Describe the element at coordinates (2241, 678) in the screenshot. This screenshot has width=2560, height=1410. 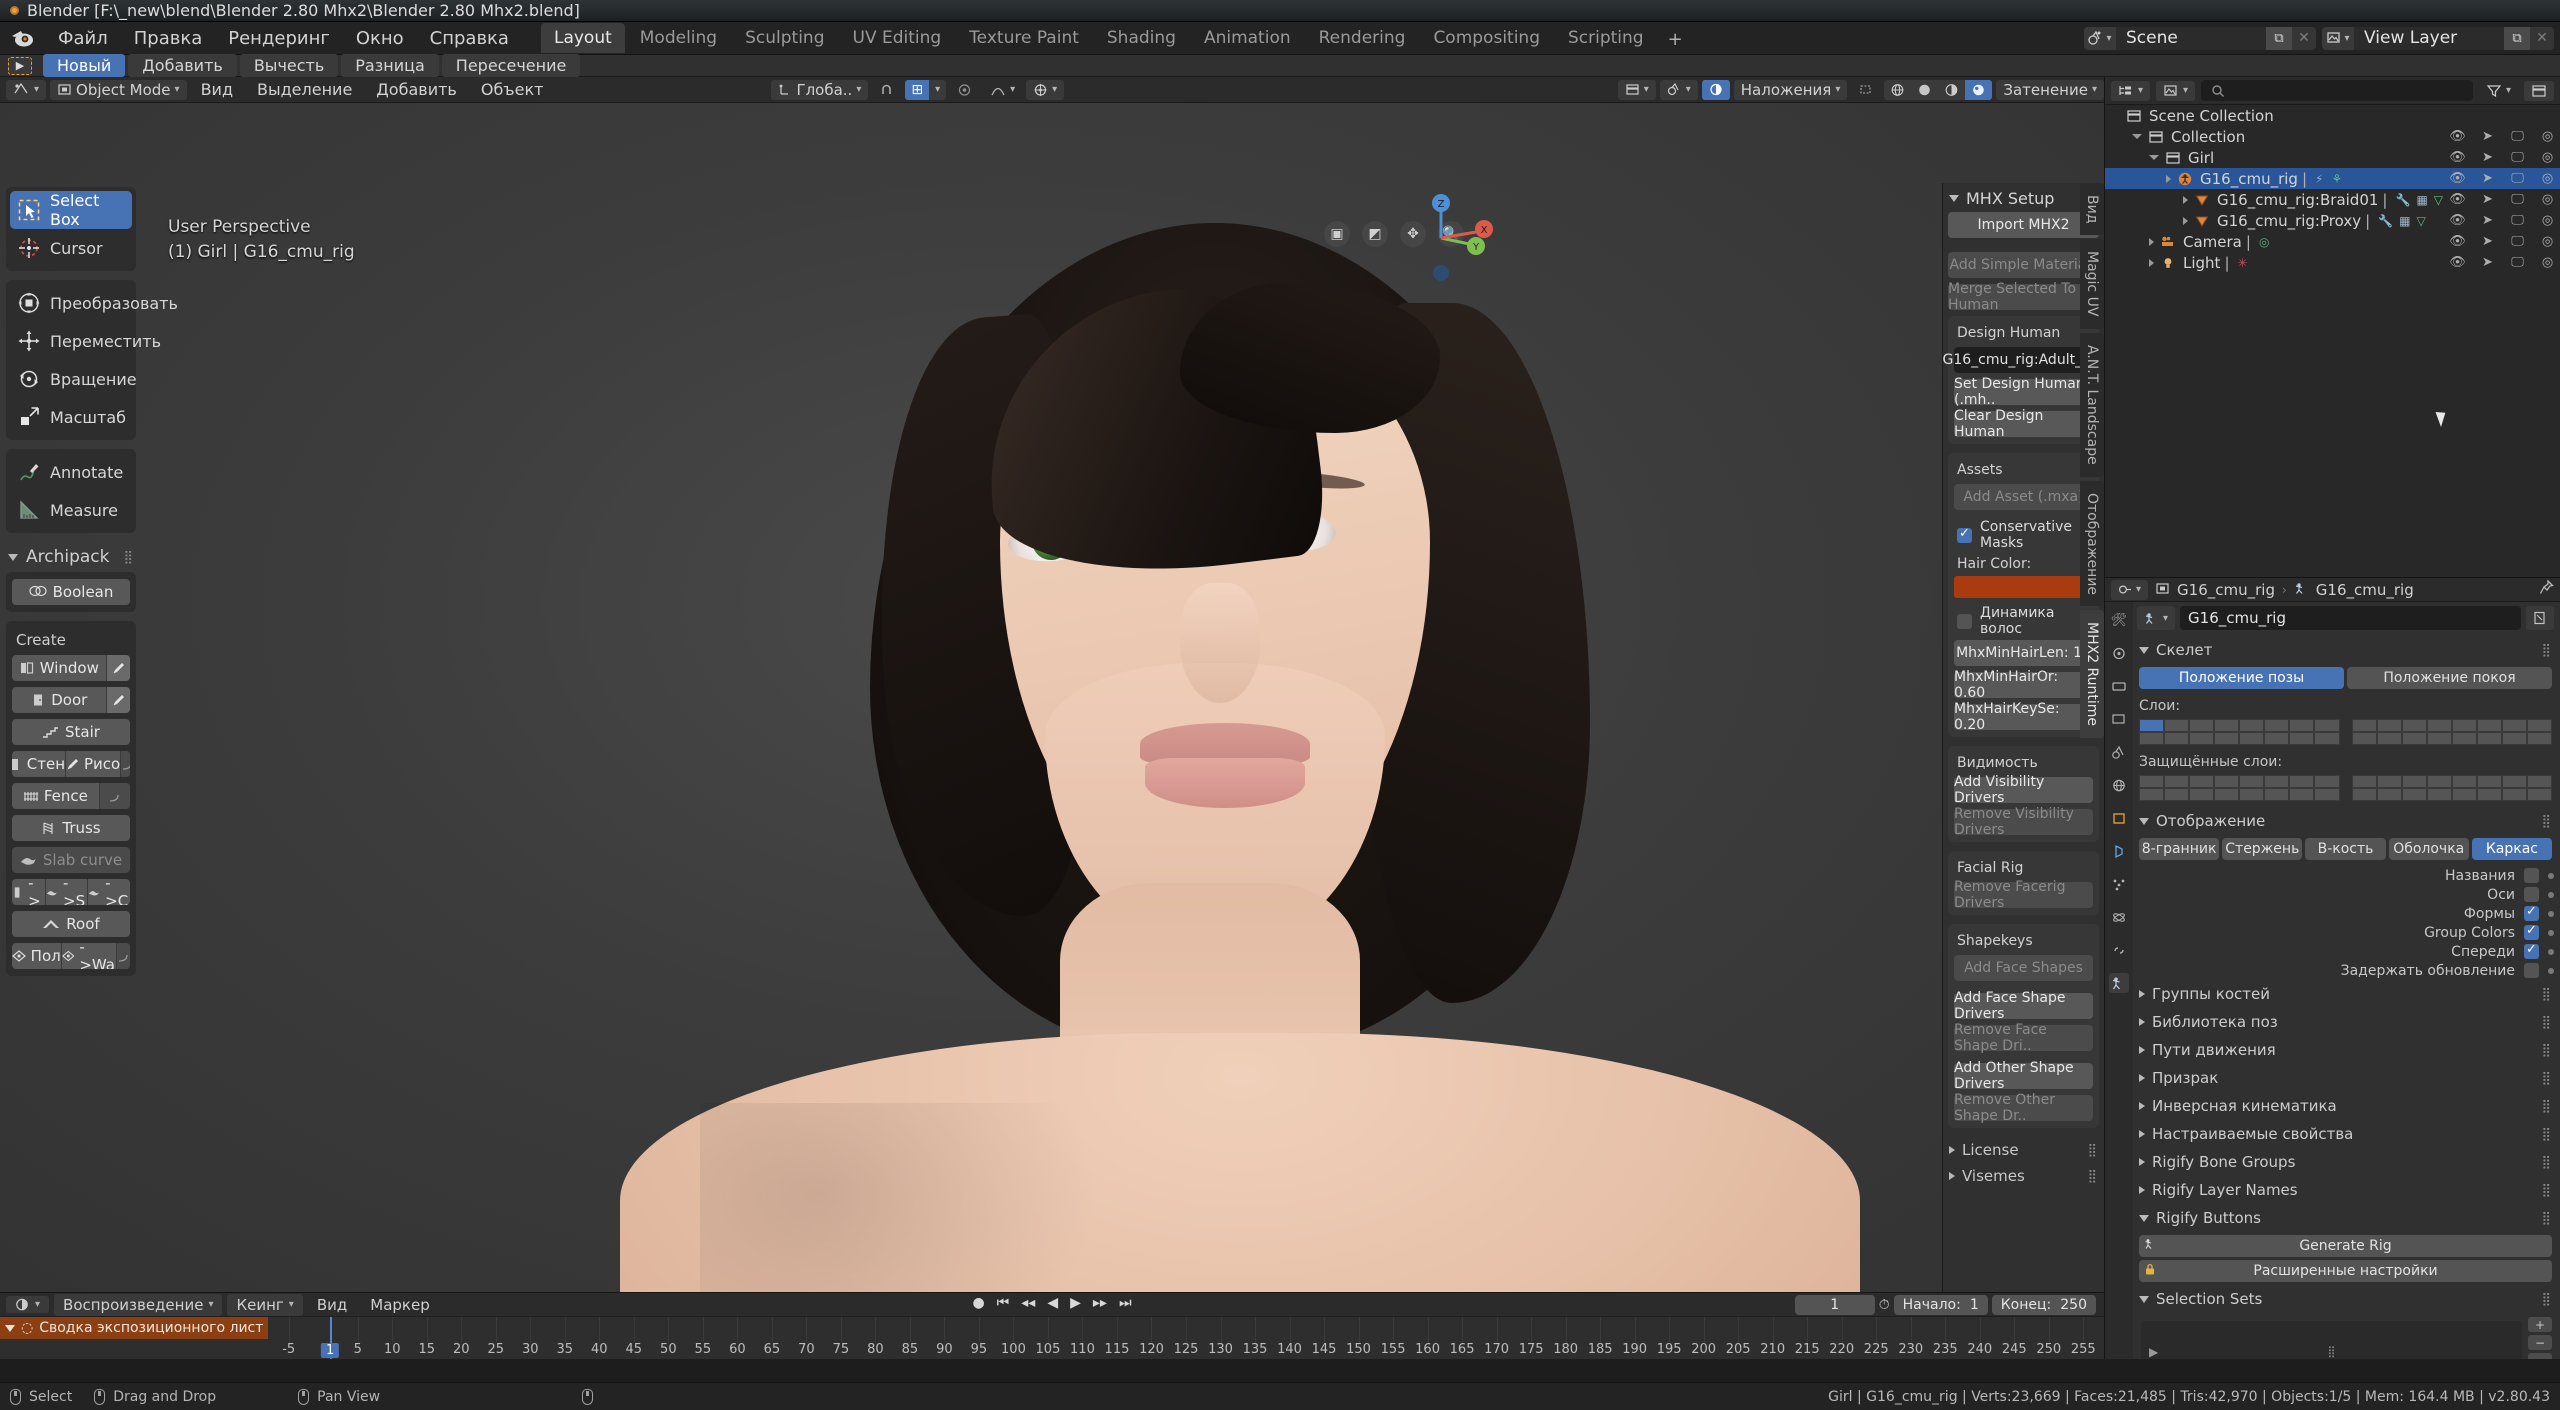
I see `pose-position-button: Положение позы` at that location.